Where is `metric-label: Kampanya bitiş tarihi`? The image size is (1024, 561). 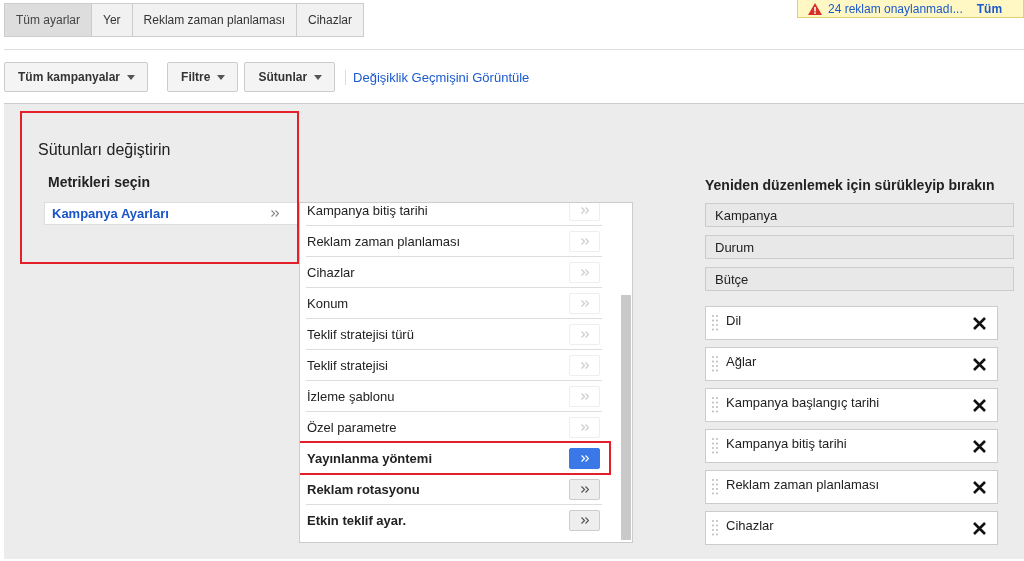
metric-label: Kampanya bitiş tarihi is located at coordinates (367, 210).